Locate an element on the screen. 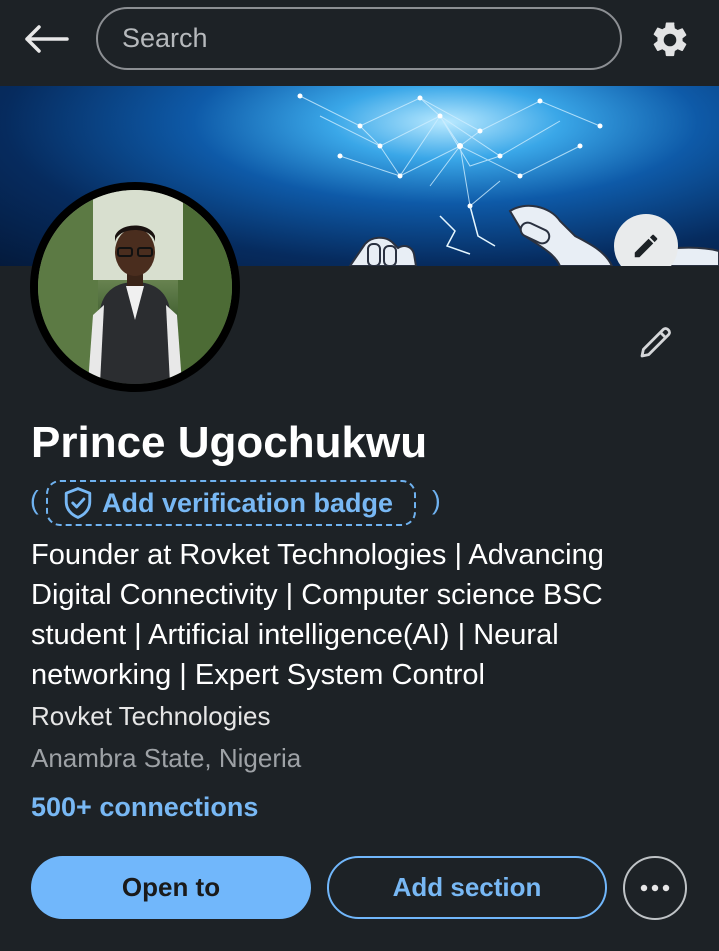 This screenshot has width=719, height=951. arrow-left-icon is located at coordinates (47, 39).